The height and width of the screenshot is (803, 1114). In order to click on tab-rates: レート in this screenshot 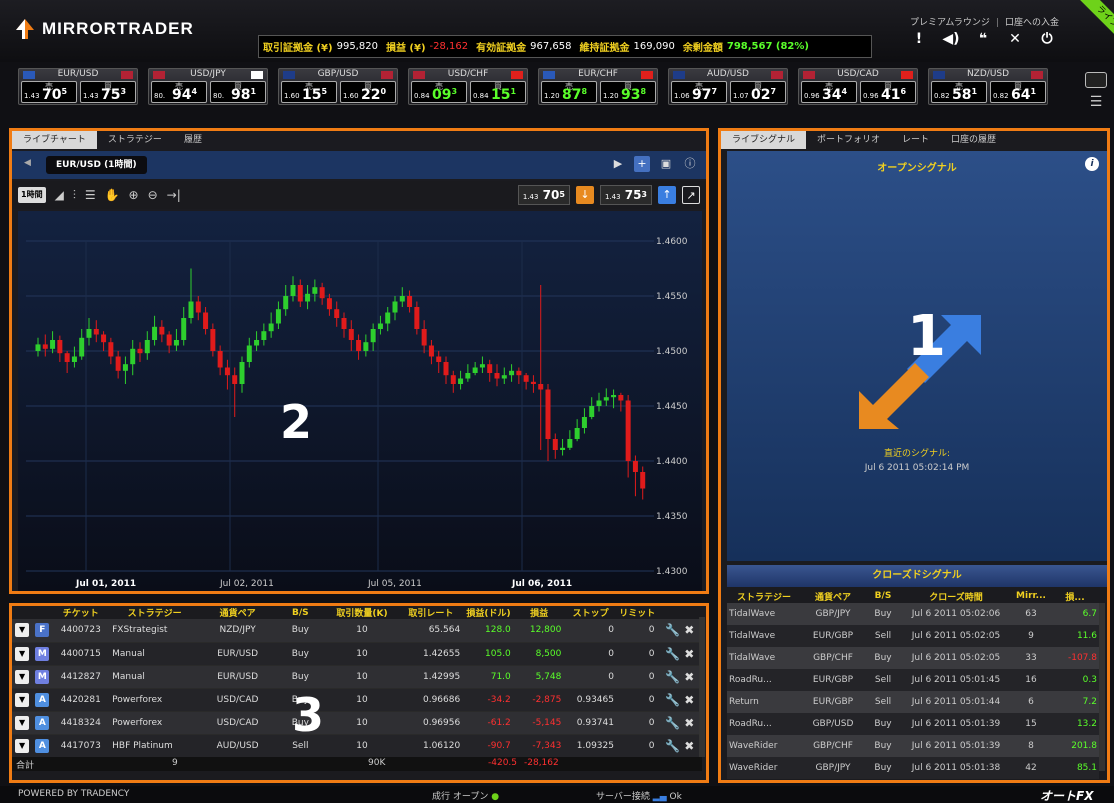, I will do `click(915, 140)`.